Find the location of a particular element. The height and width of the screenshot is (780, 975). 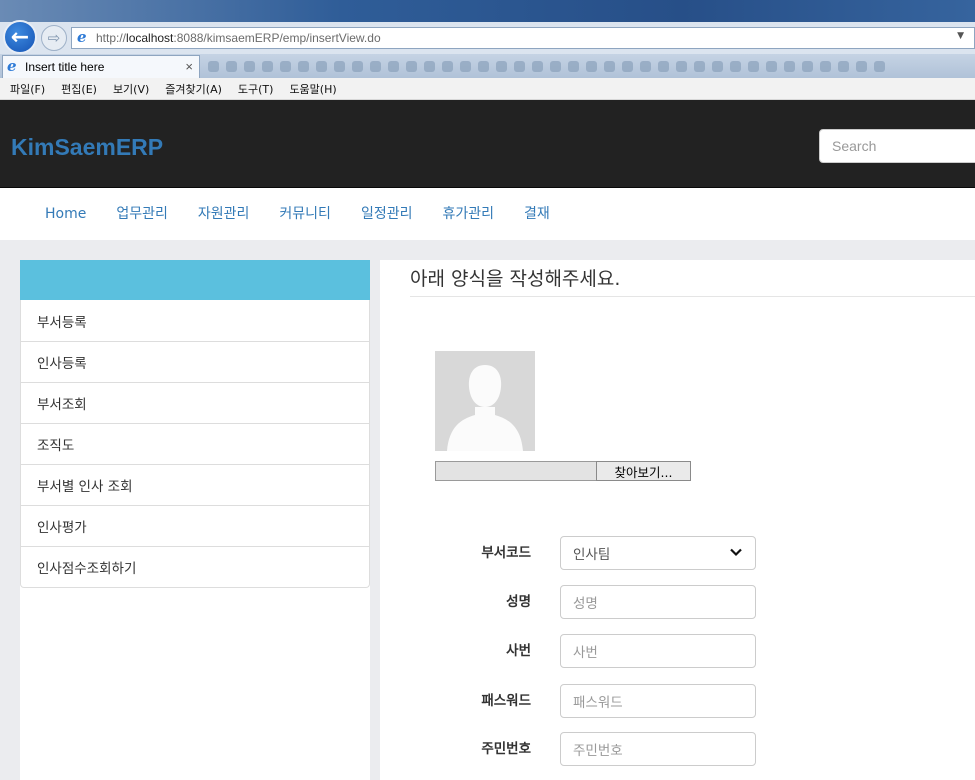

password-placeholder: 패스워드 is located at coordinates (598, 703).